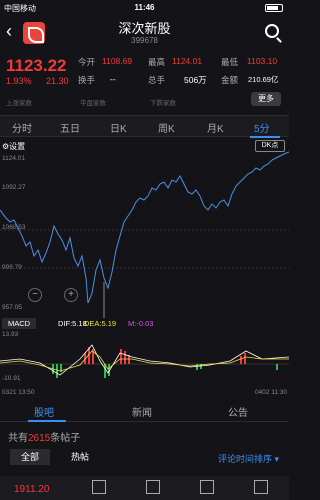 The image size is (320, 500). What do you see at coordinates (18, 438) in the screenshot?
I see `post-count-prefix: 共有` at bounding box center [18, 438].